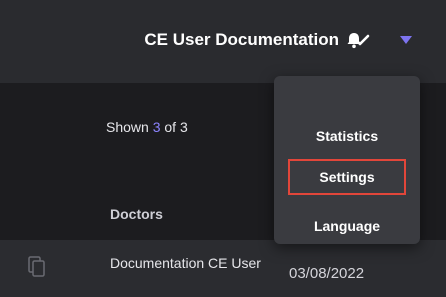 The width and height of the screenshot is (446, 297). I want to click on workspace-selector: CE User Documentation, so click(257, 40).